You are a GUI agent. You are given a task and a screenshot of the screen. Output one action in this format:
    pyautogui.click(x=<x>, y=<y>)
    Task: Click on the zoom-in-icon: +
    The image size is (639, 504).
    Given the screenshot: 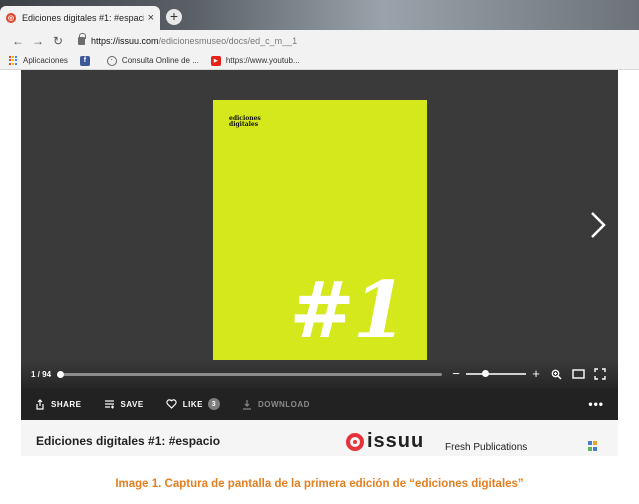 What is the action you would take?
    pyautogui.click(x=536, y=373)
    